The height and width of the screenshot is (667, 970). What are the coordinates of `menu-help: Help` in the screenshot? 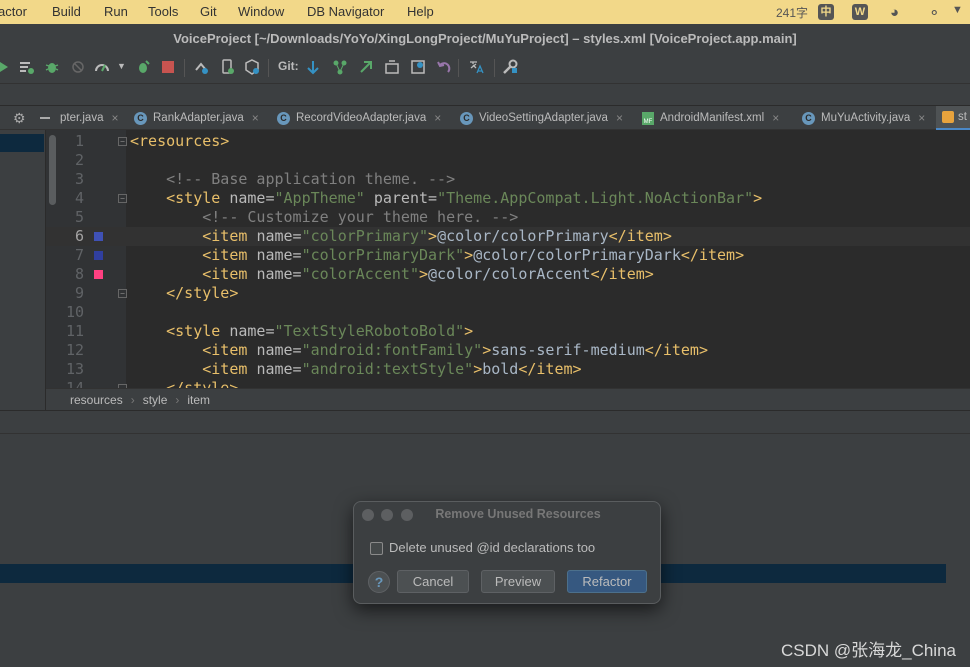 It's located at (420, 11).